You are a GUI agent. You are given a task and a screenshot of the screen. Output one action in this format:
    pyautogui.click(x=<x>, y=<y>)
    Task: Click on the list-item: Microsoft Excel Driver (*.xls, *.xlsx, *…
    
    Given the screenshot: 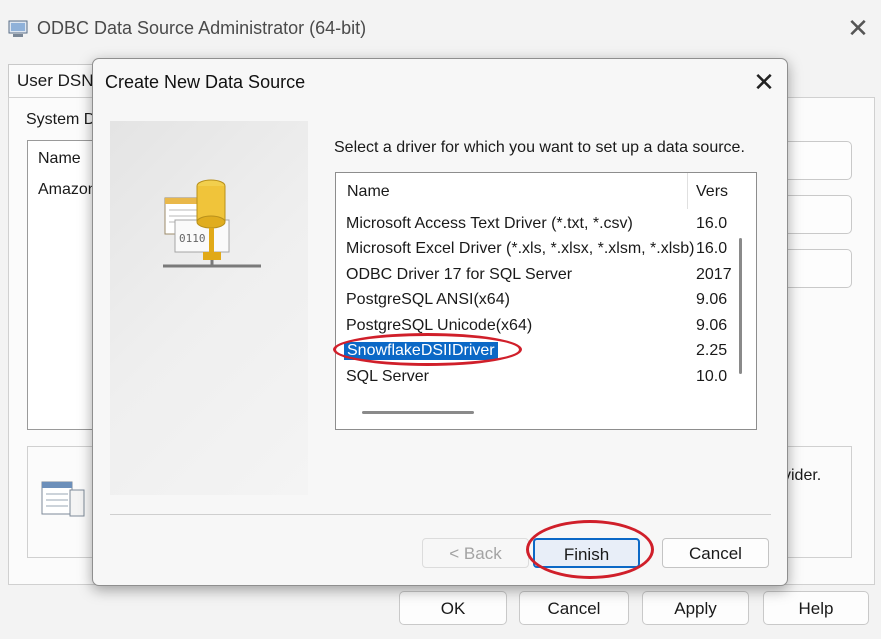 What is the action you would take?
    pyautogui.click(x=533, y=250)
    